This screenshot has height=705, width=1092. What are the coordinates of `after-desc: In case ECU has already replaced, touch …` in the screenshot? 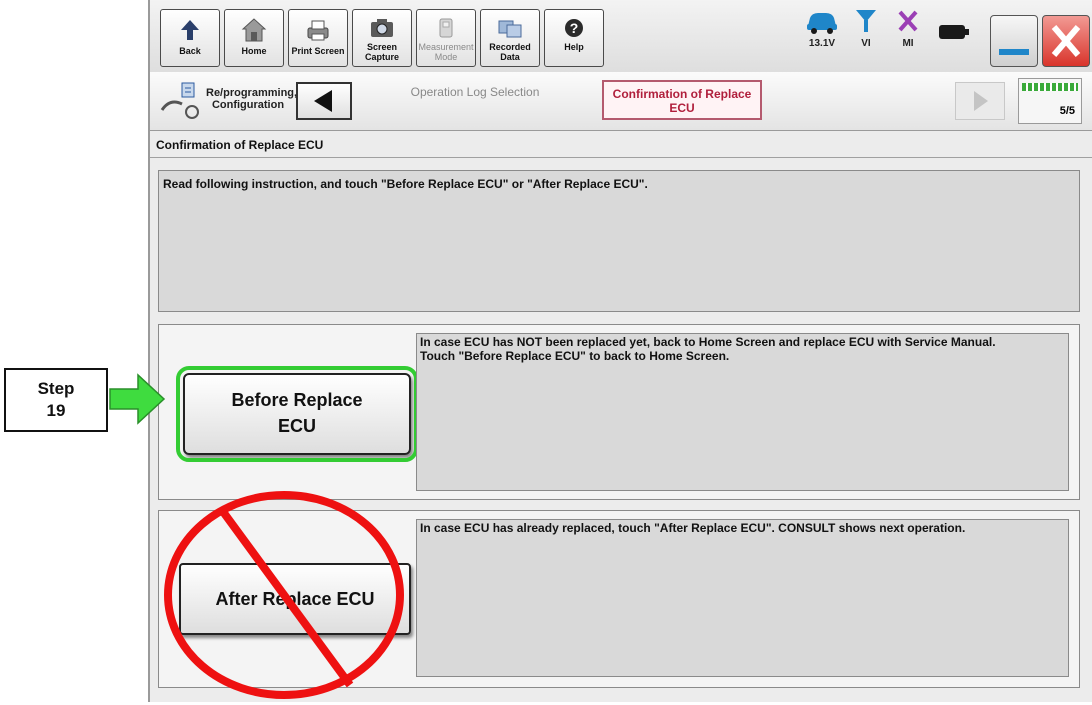 It's located at (693, 528).